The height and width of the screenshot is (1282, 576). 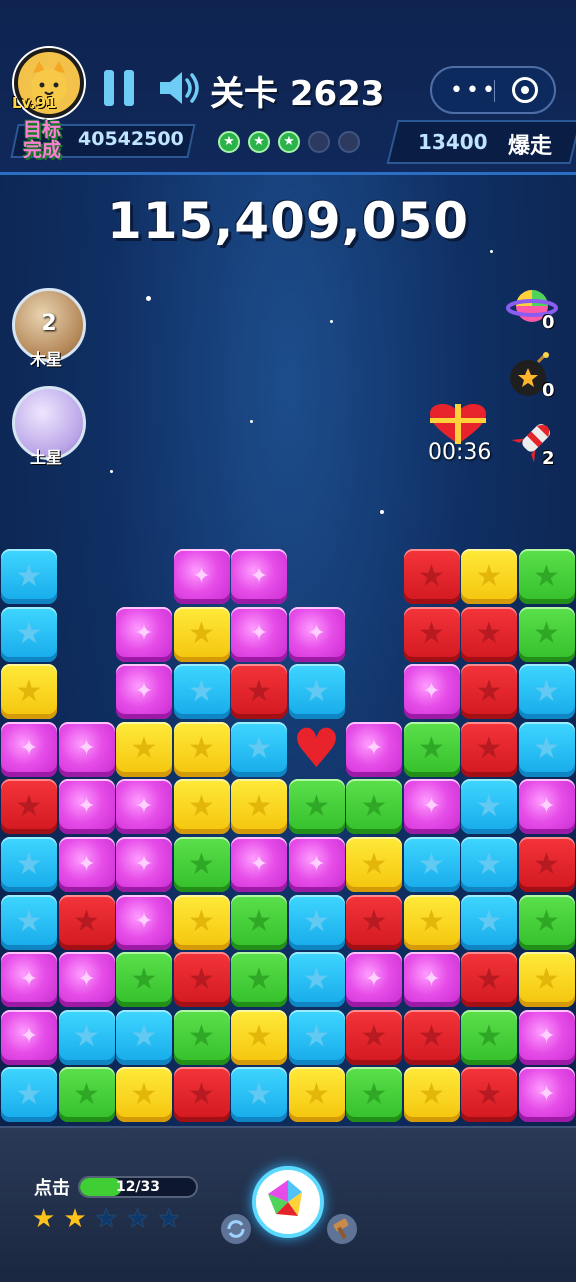 What do you see at coordinates (525, 90) in the screenshot?
I see `close-app-icon` at bounding box center [525, 90].